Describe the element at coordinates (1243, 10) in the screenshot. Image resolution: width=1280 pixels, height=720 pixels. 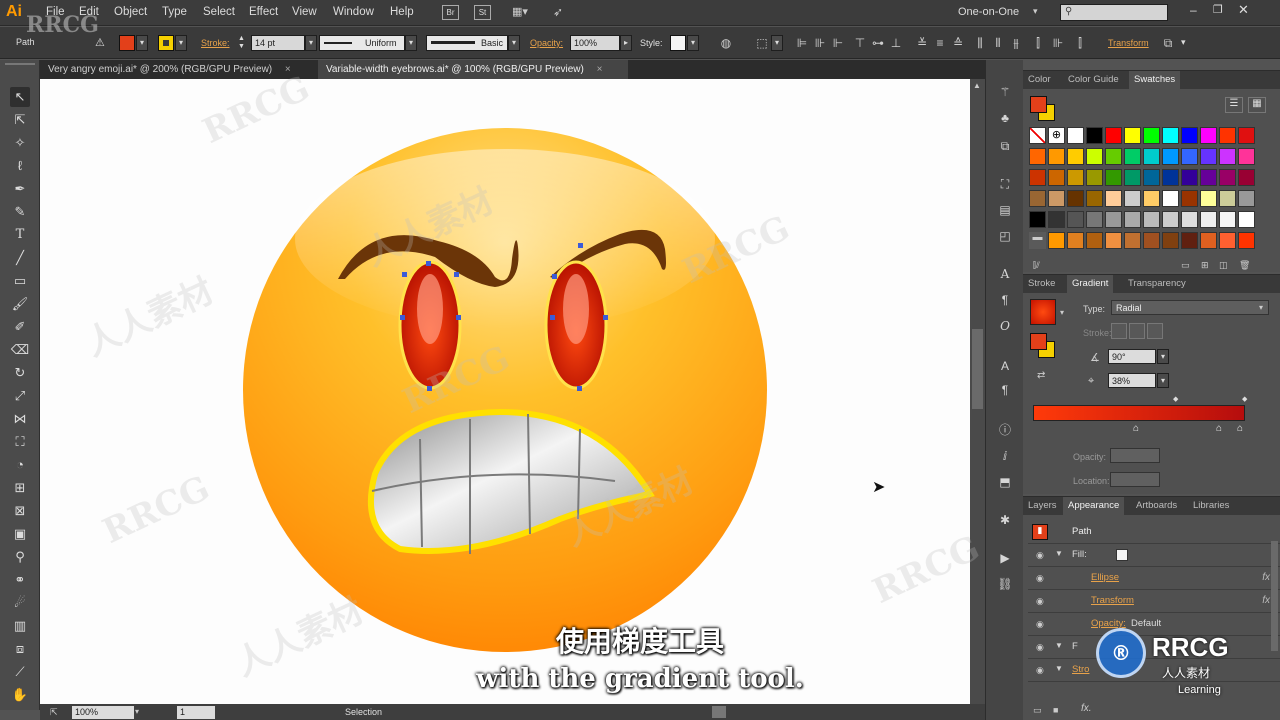
I see `close-window-icon: ✕` at that location.